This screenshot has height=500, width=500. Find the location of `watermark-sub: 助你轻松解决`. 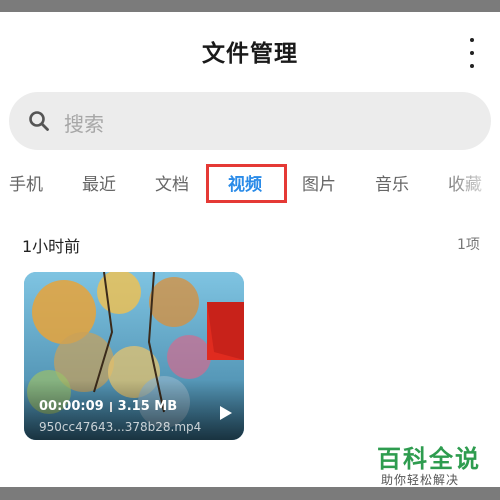

watermark-sub: 助你轻松解决 is located at coordinates (420, 480).